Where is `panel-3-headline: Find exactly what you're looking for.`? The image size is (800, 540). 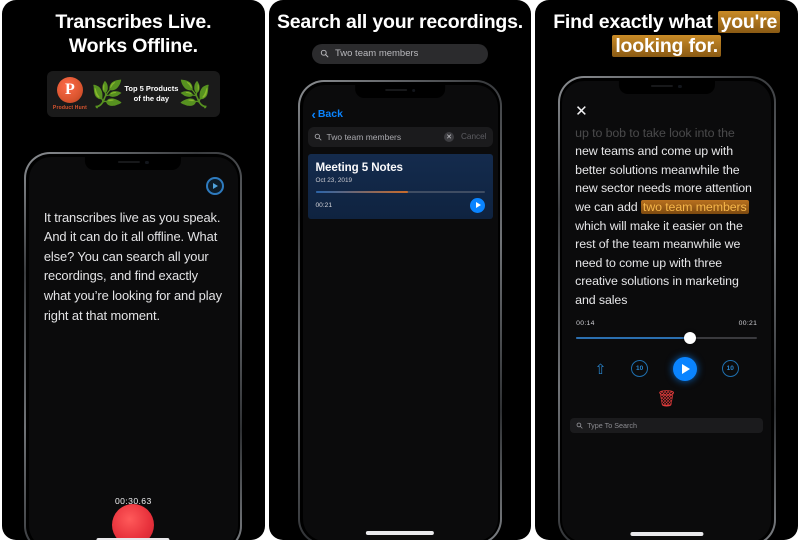 panel-3-headline: Find exactly what you're looking for. is located at coordinates (666, 29).